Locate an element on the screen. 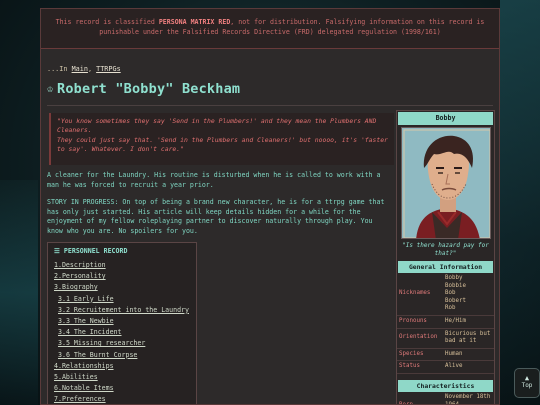  toc-item: 3.3 The Newbie is located at coordinates (122, 321).